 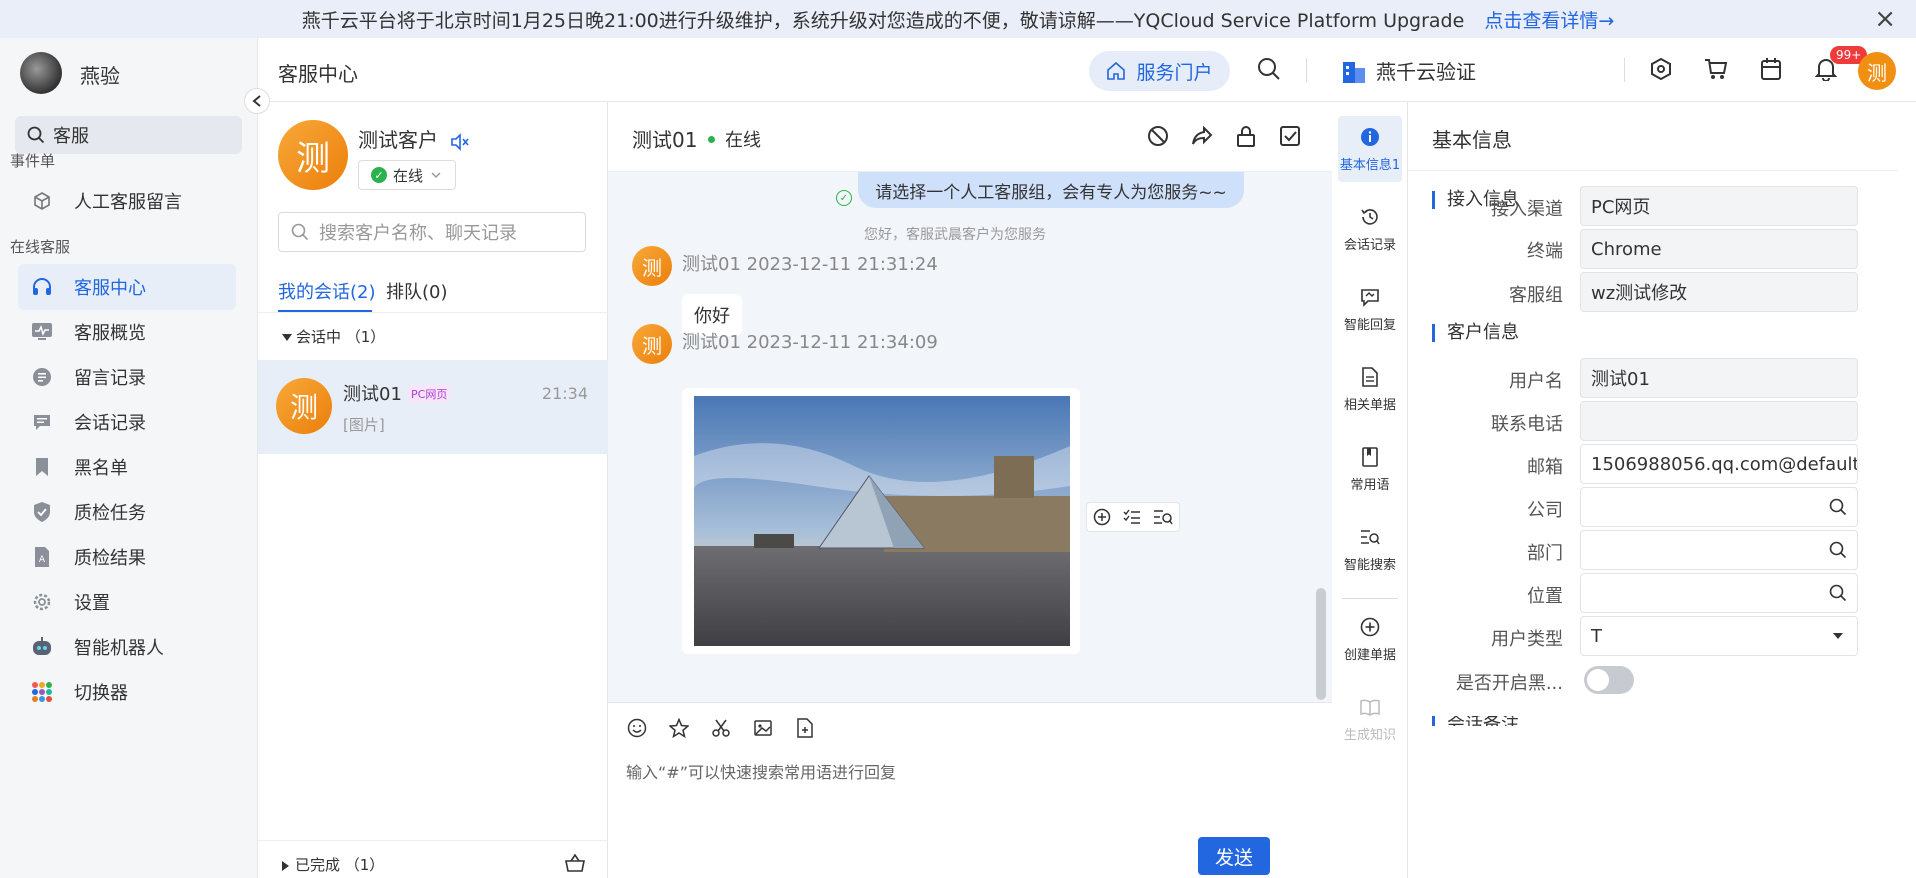 What do you see at coordinates (679, 728) in the screenshot?
I see `star-icon` at bounding box center [679, 728].